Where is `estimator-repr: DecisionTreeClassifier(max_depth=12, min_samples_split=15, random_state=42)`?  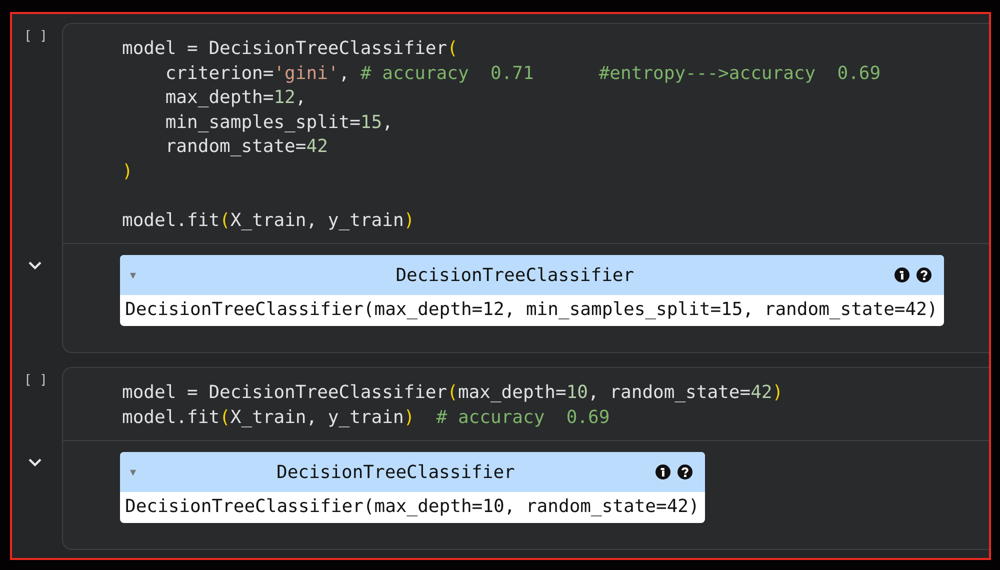 estimator-repr: DecisionTreeClassifier(max_depth=12, min_samples_split=15, random_state=42) is located at coordinates (531, 310).